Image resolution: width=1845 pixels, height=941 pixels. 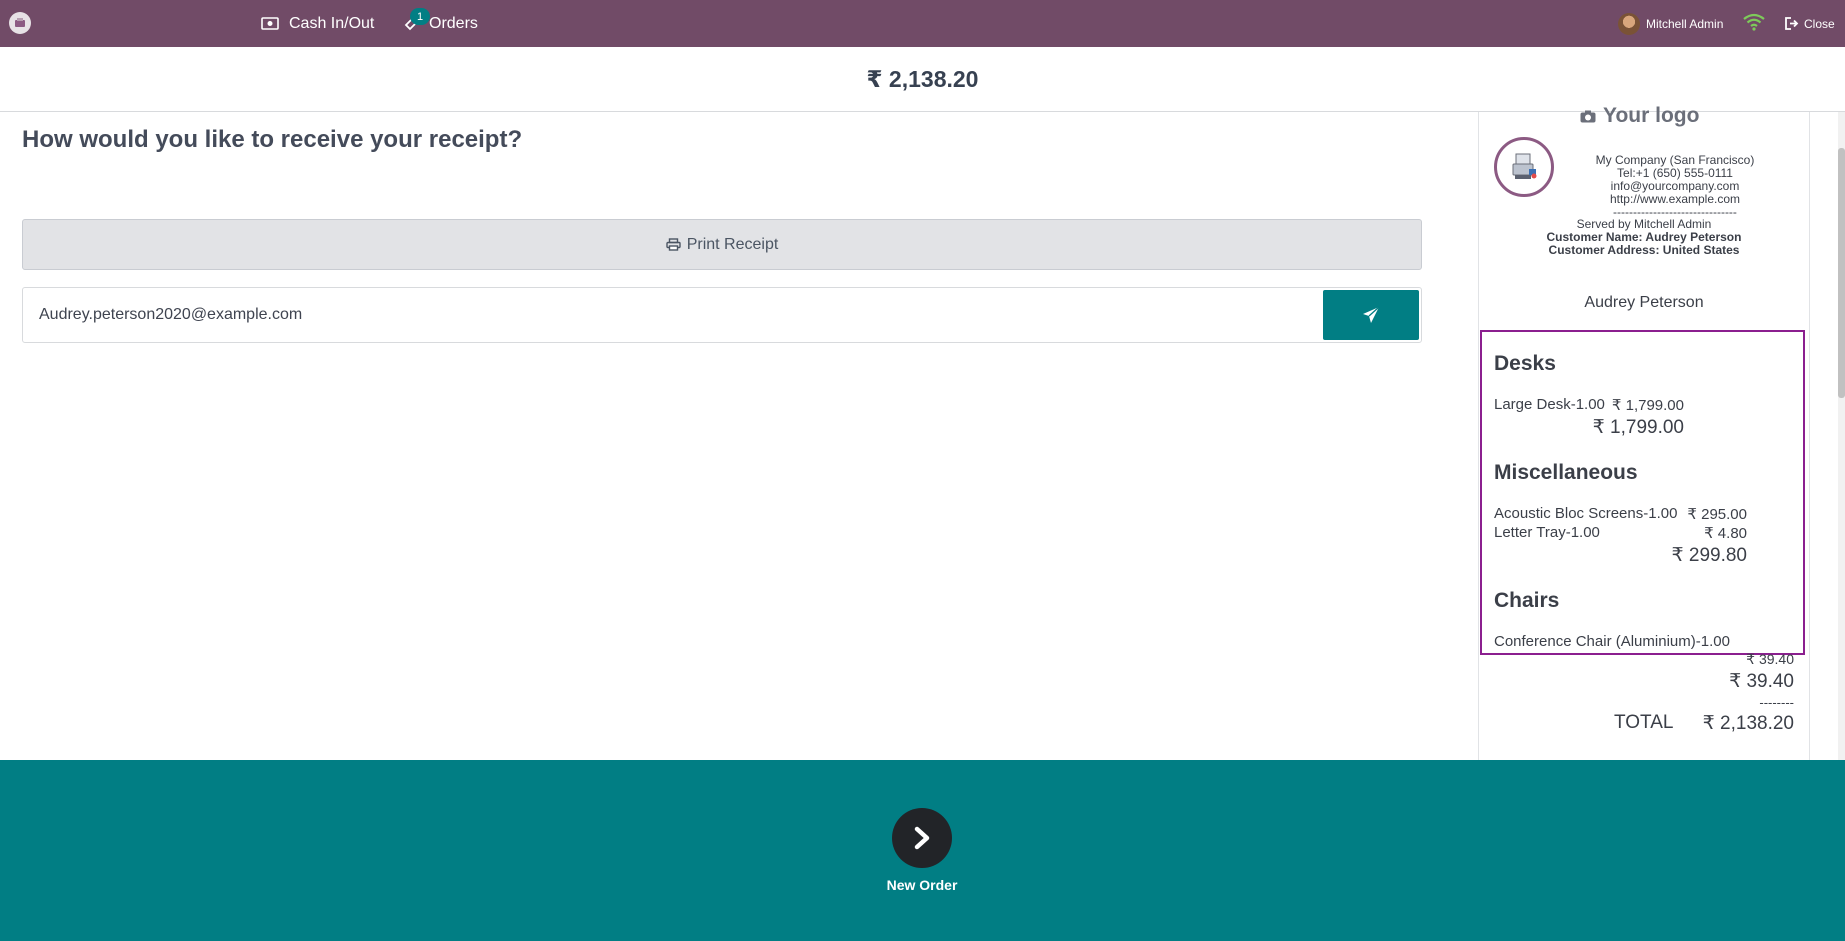 What do you see at coordinates (1717, 514) in the screenshot?
I see `order-line-amount: ₹ 295.00` at bounding box center [1717, 514].